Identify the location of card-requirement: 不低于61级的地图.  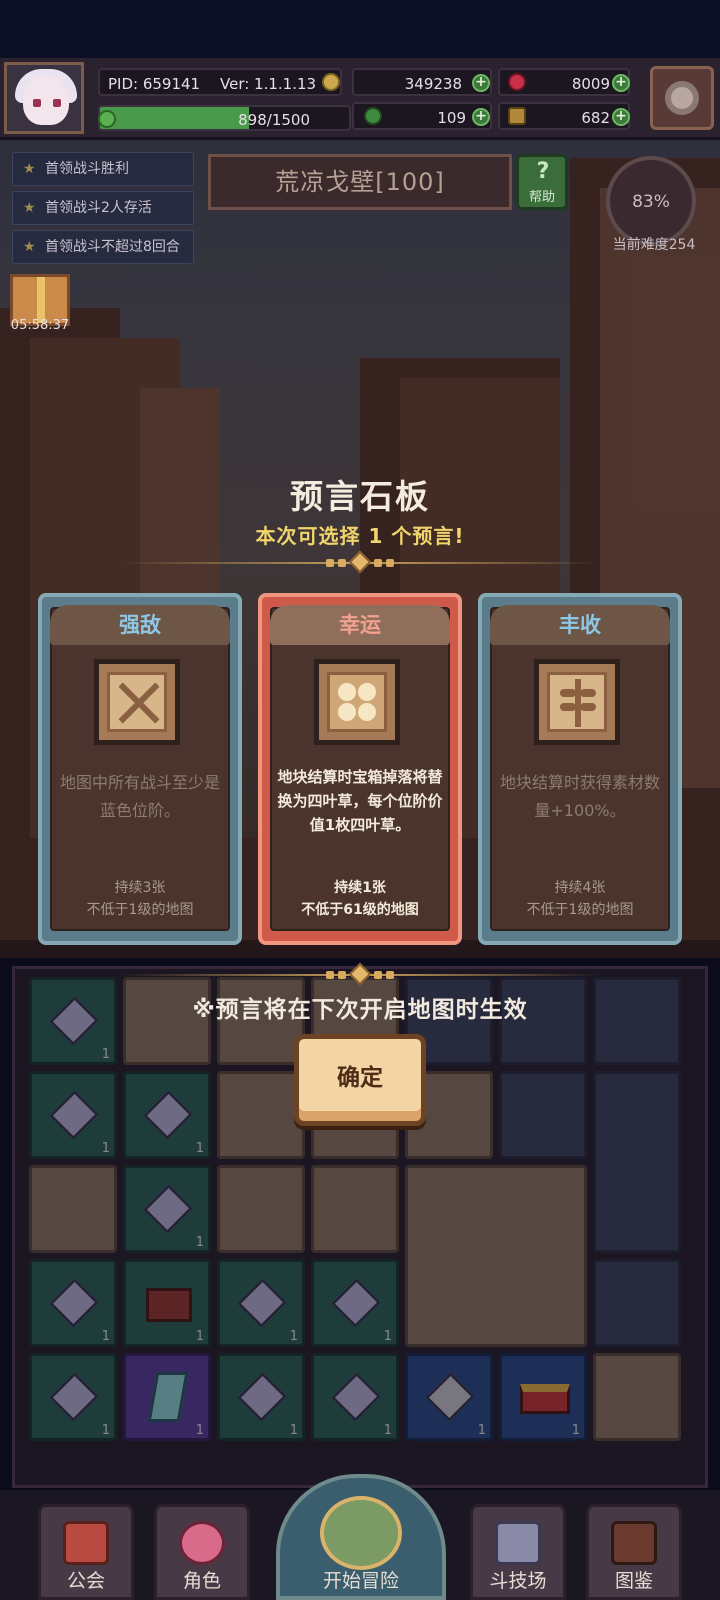
(360, 910).